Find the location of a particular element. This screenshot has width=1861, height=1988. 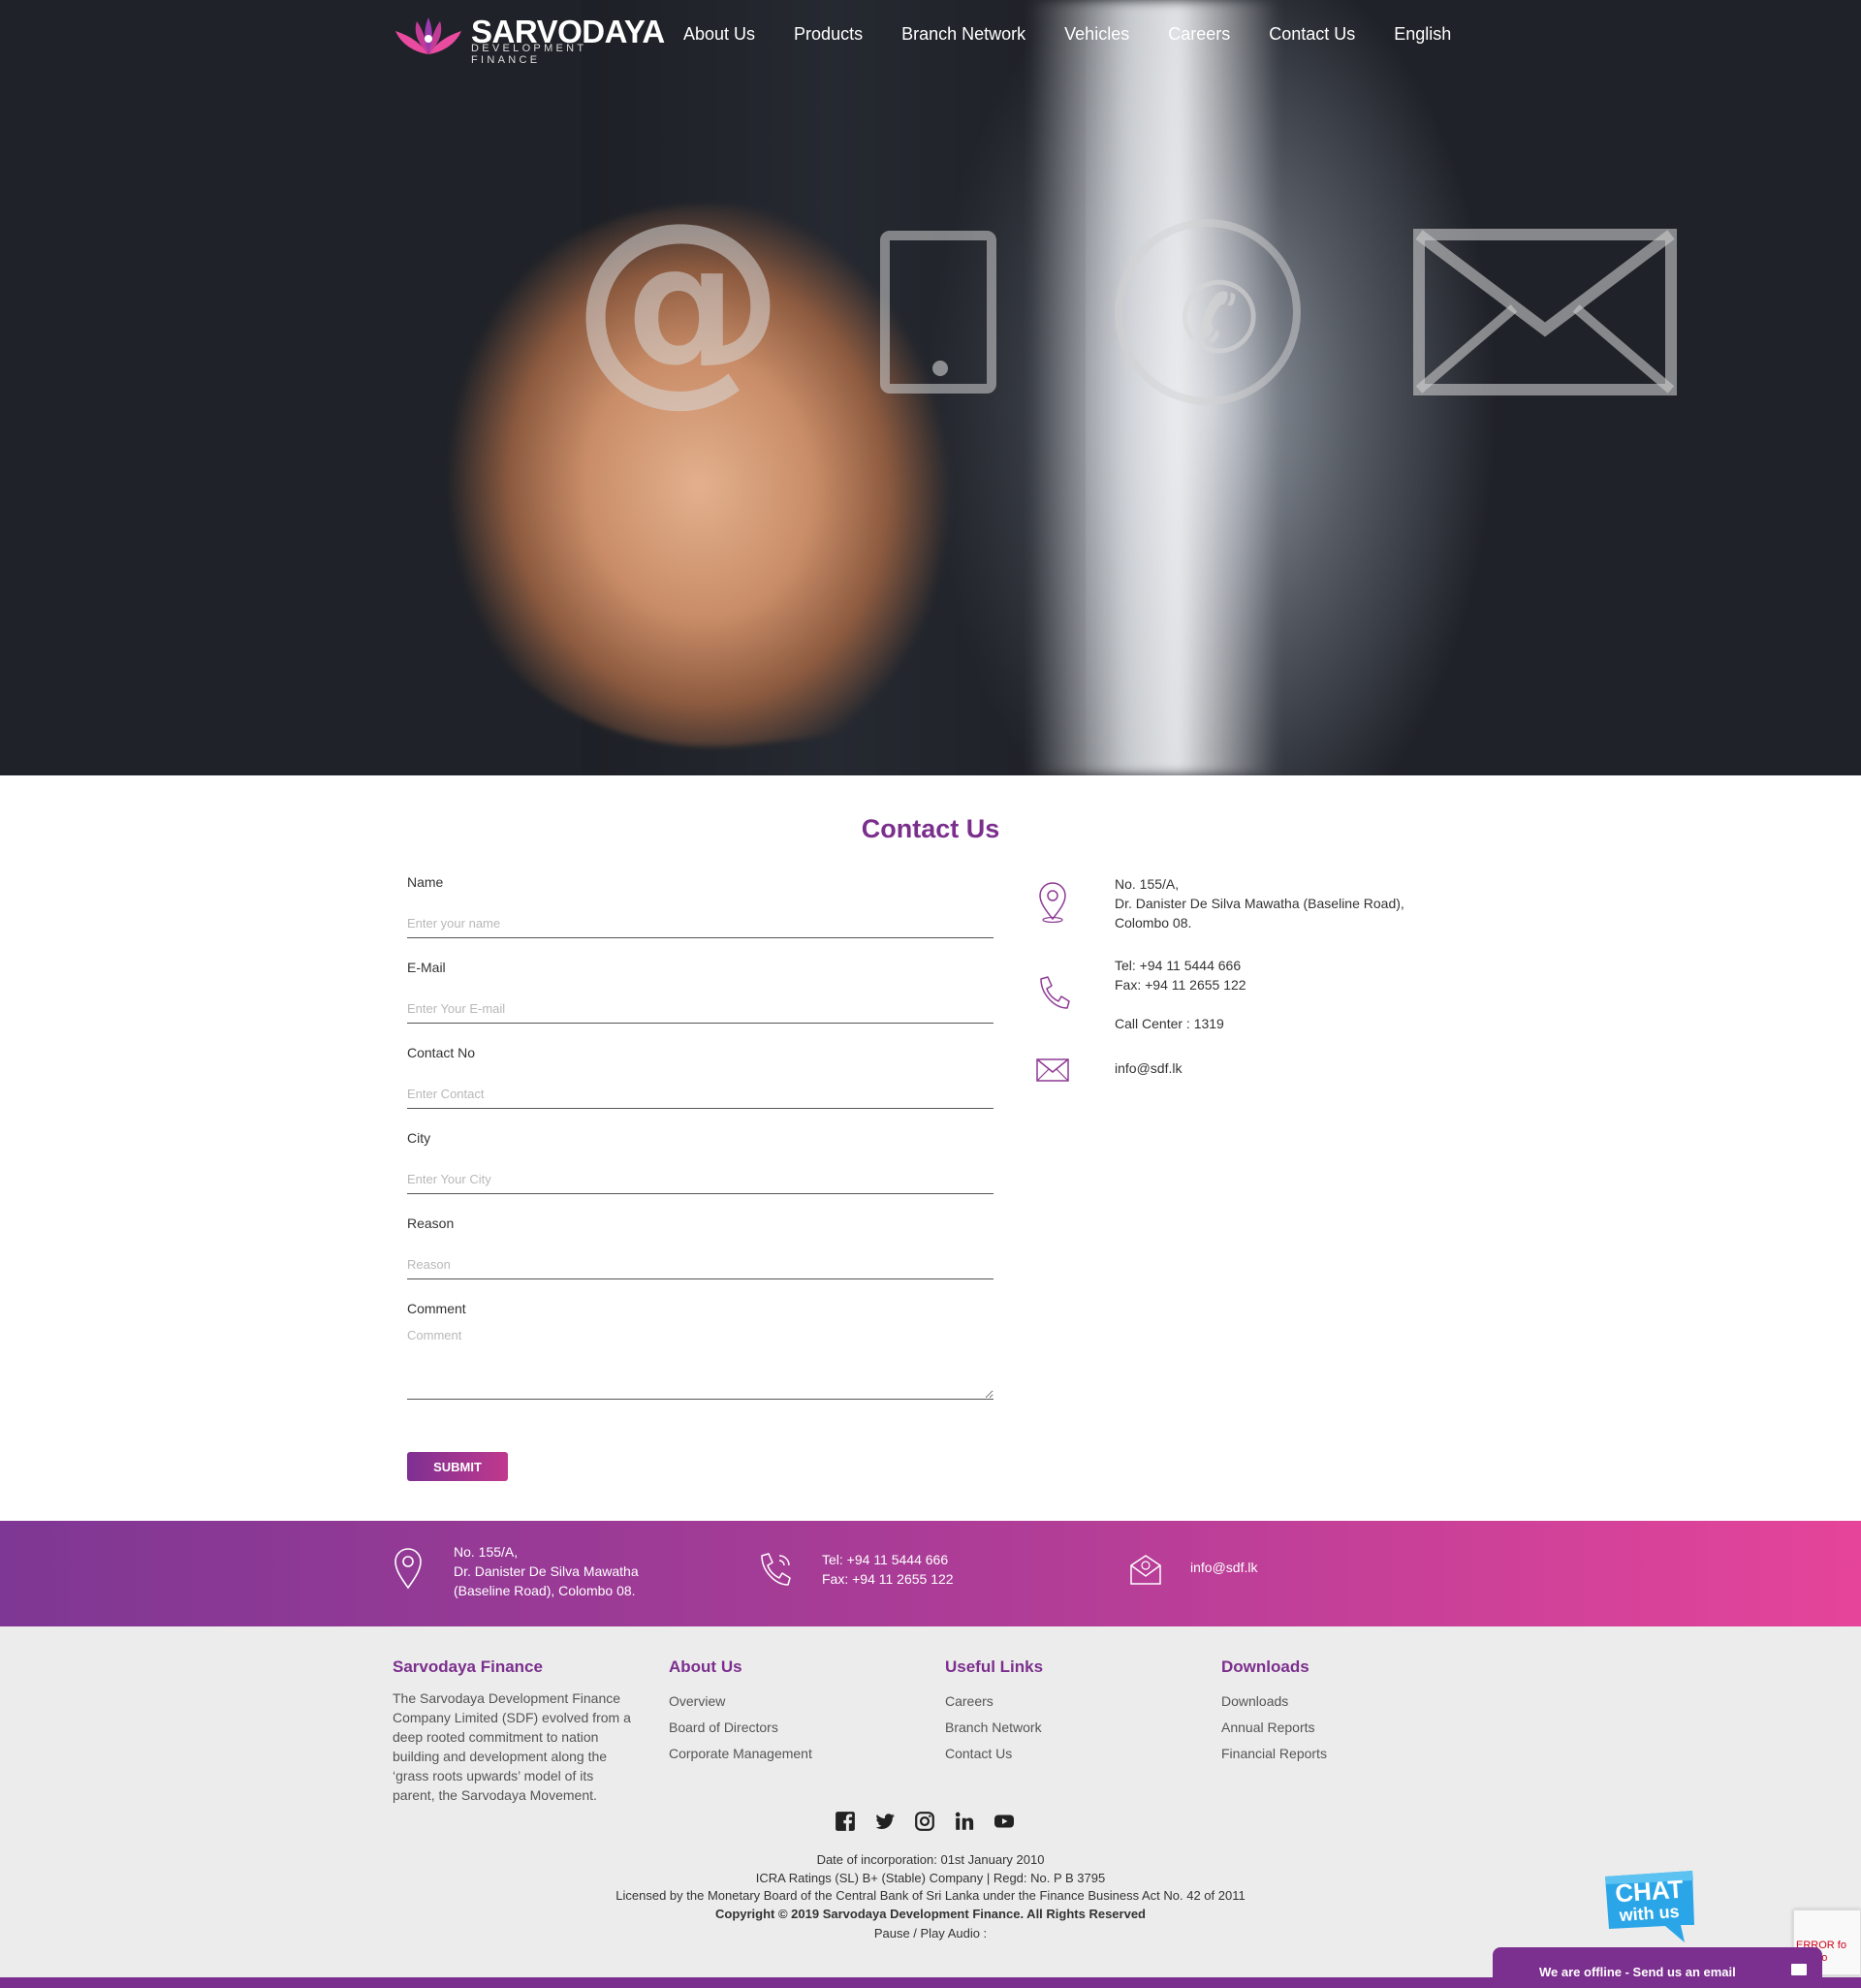

contact-no-label: Contact No is located at coordinates (441, 1053).